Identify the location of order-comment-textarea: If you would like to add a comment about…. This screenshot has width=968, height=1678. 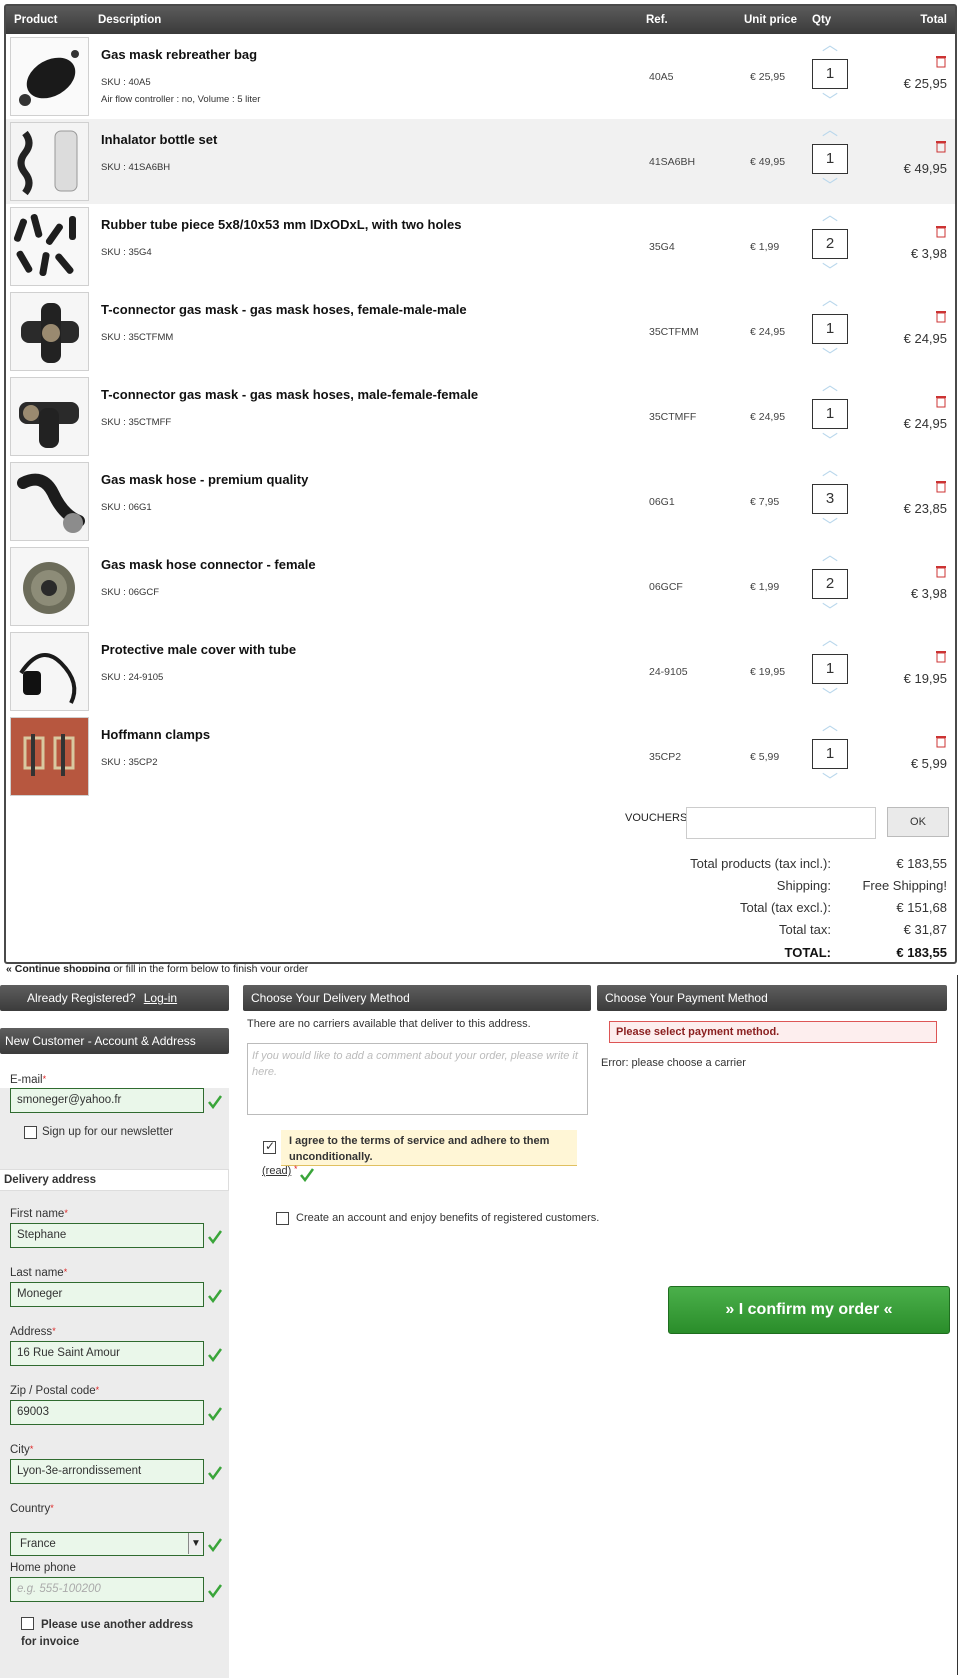
(417, 1079).